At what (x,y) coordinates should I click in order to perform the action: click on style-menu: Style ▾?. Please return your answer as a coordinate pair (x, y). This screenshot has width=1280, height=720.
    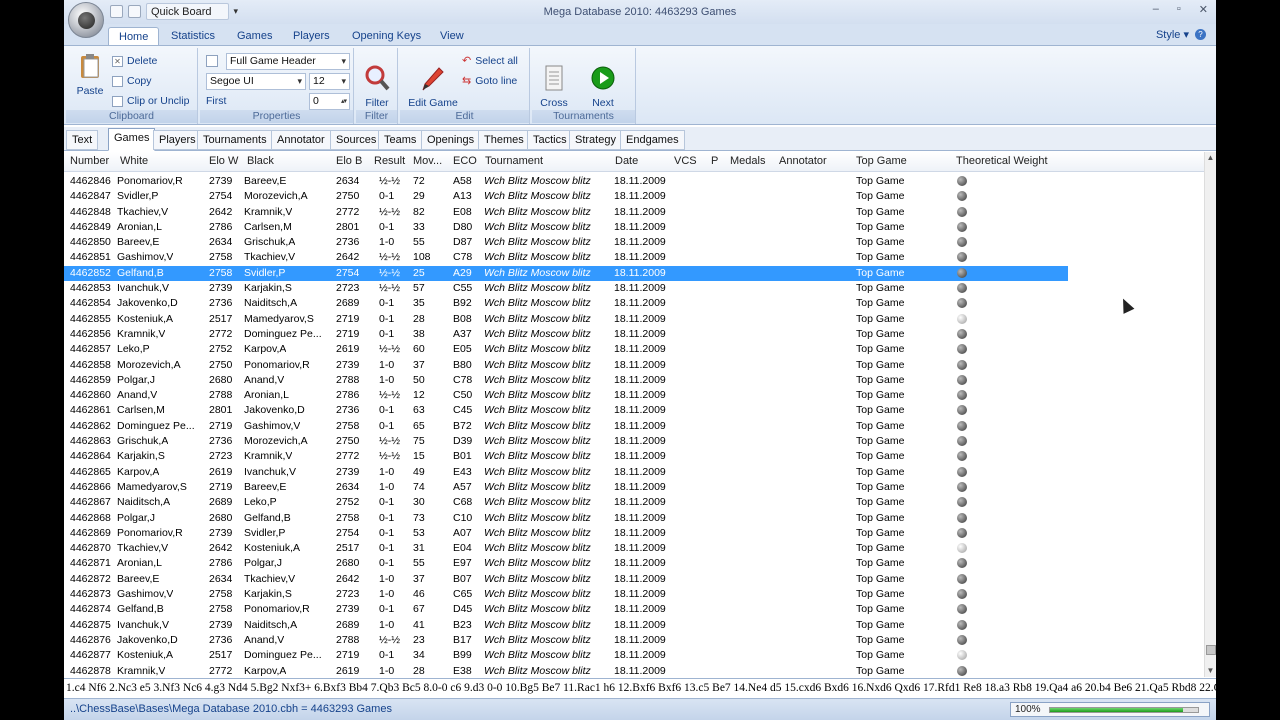
    Looking at the image, I should click on (1181, 34).